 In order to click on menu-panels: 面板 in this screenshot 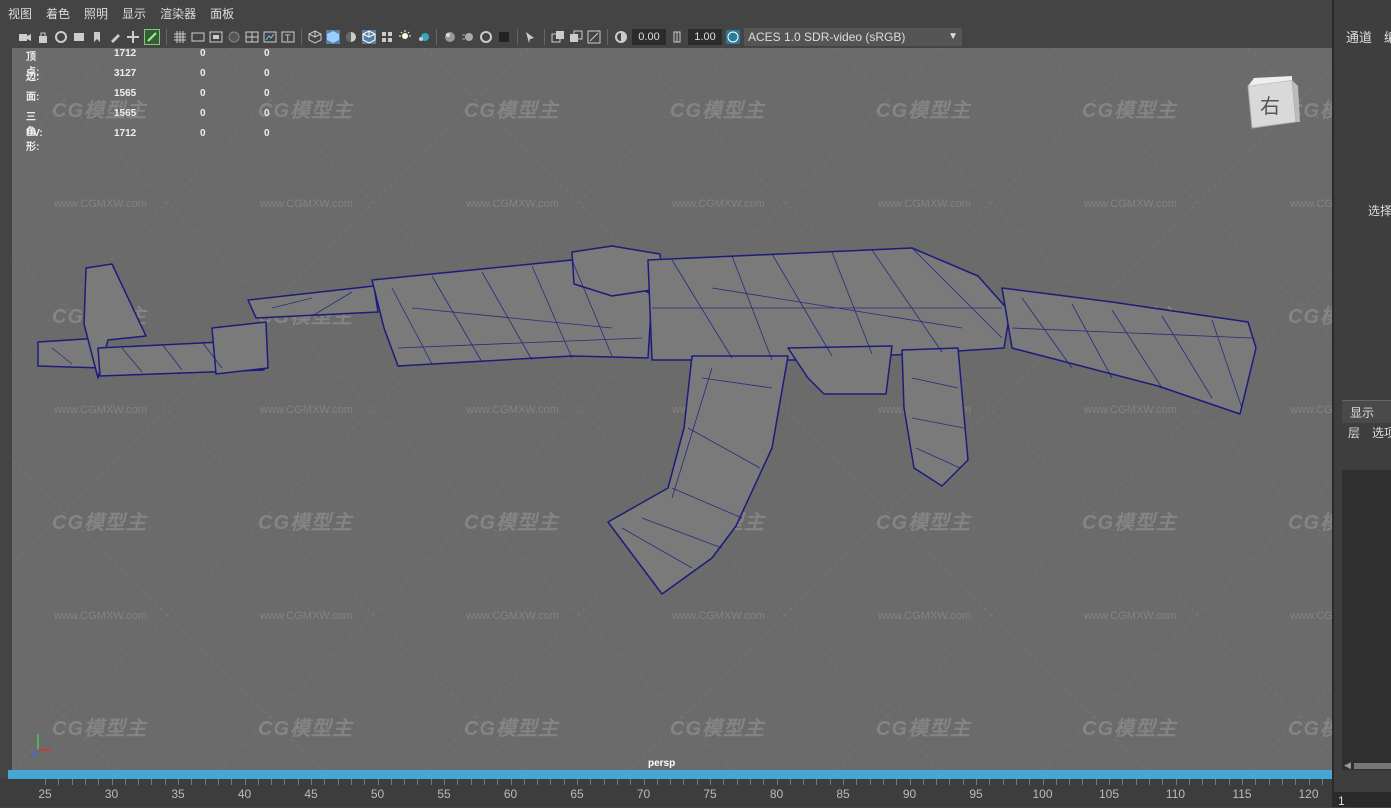, I will do `click(222, 13)`.